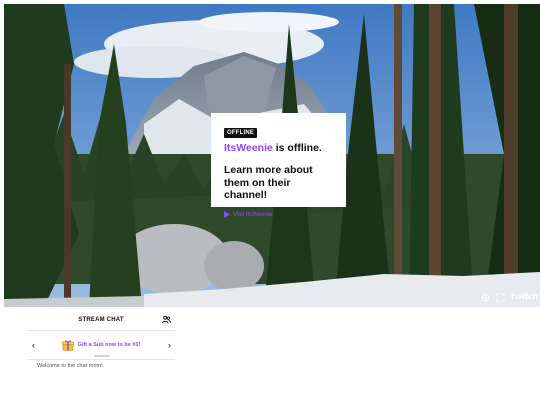 The height and width of the screenshot is (405, 540). I want to click on offline-status: ItsWeenie is offline., so click(280, 148).